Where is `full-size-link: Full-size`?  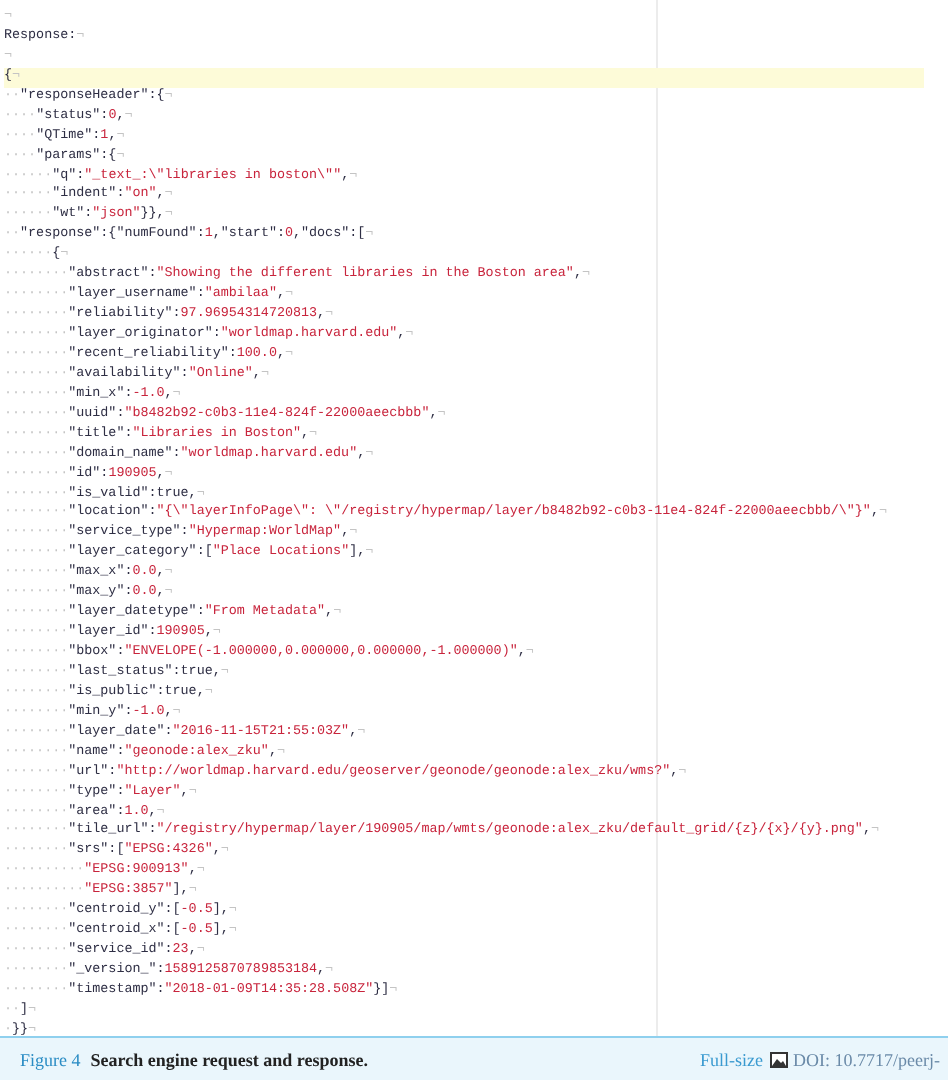 full-size-link: Full-size is located at coordinates (732, 1059).